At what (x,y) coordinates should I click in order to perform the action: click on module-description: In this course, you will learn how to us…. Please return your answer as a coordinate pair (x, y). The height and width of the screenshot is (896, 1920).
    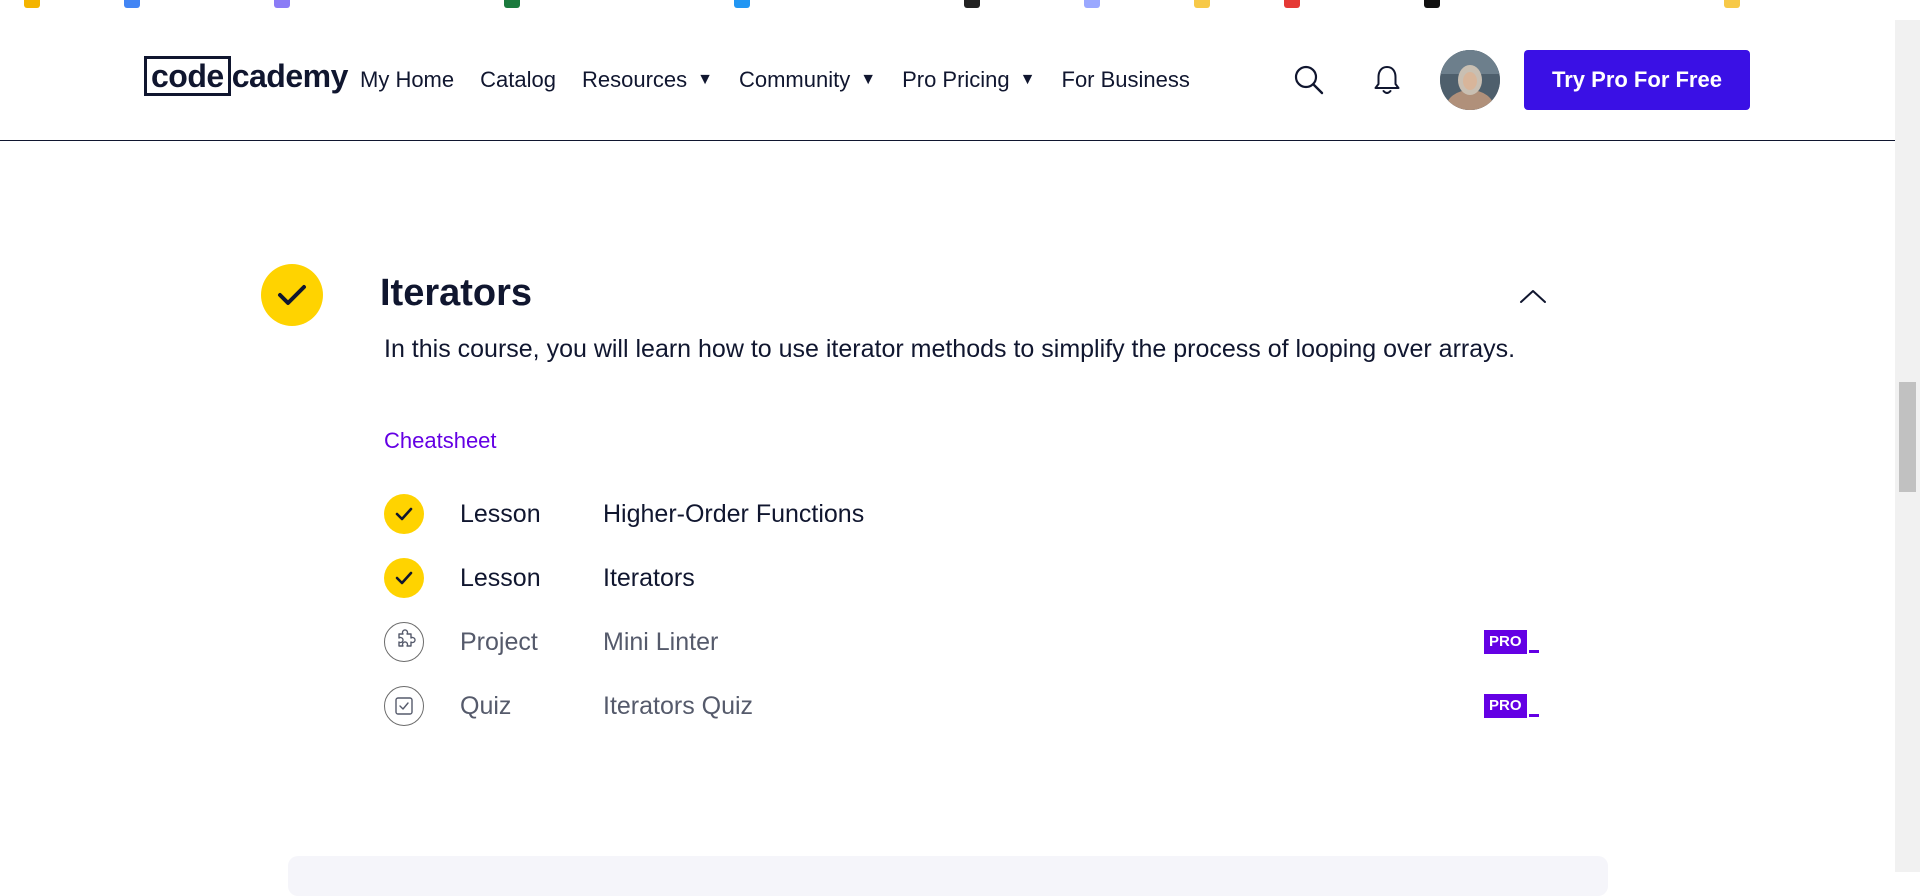
    Looking at the image, I should click on (950, 349).